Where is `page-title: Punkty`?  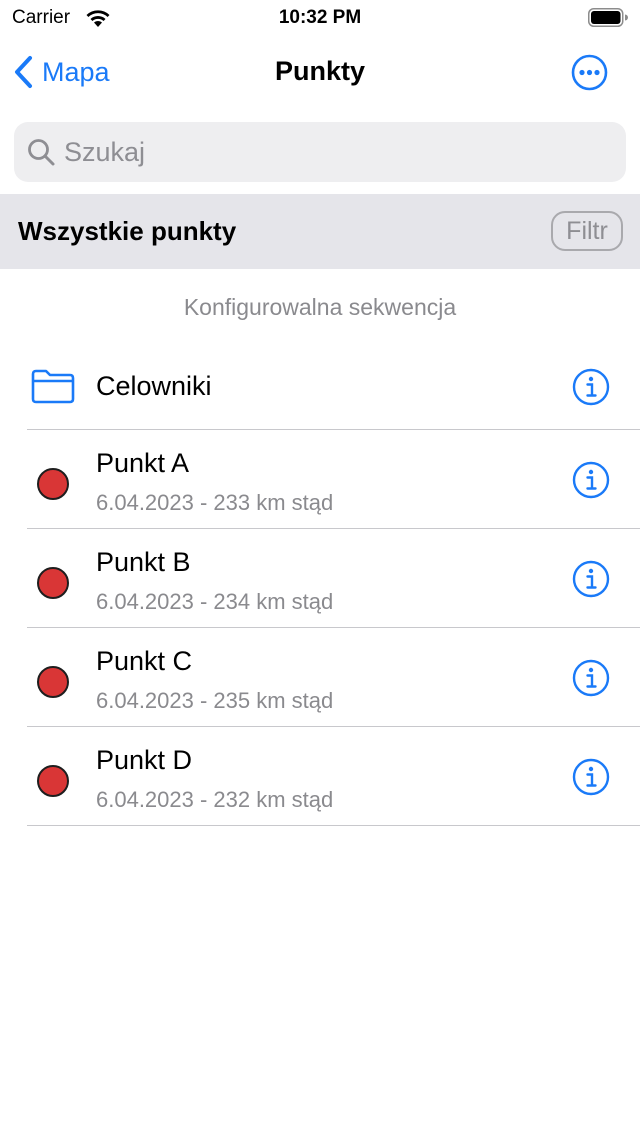 page-title: Punkty is located at coordinates (320, 71).